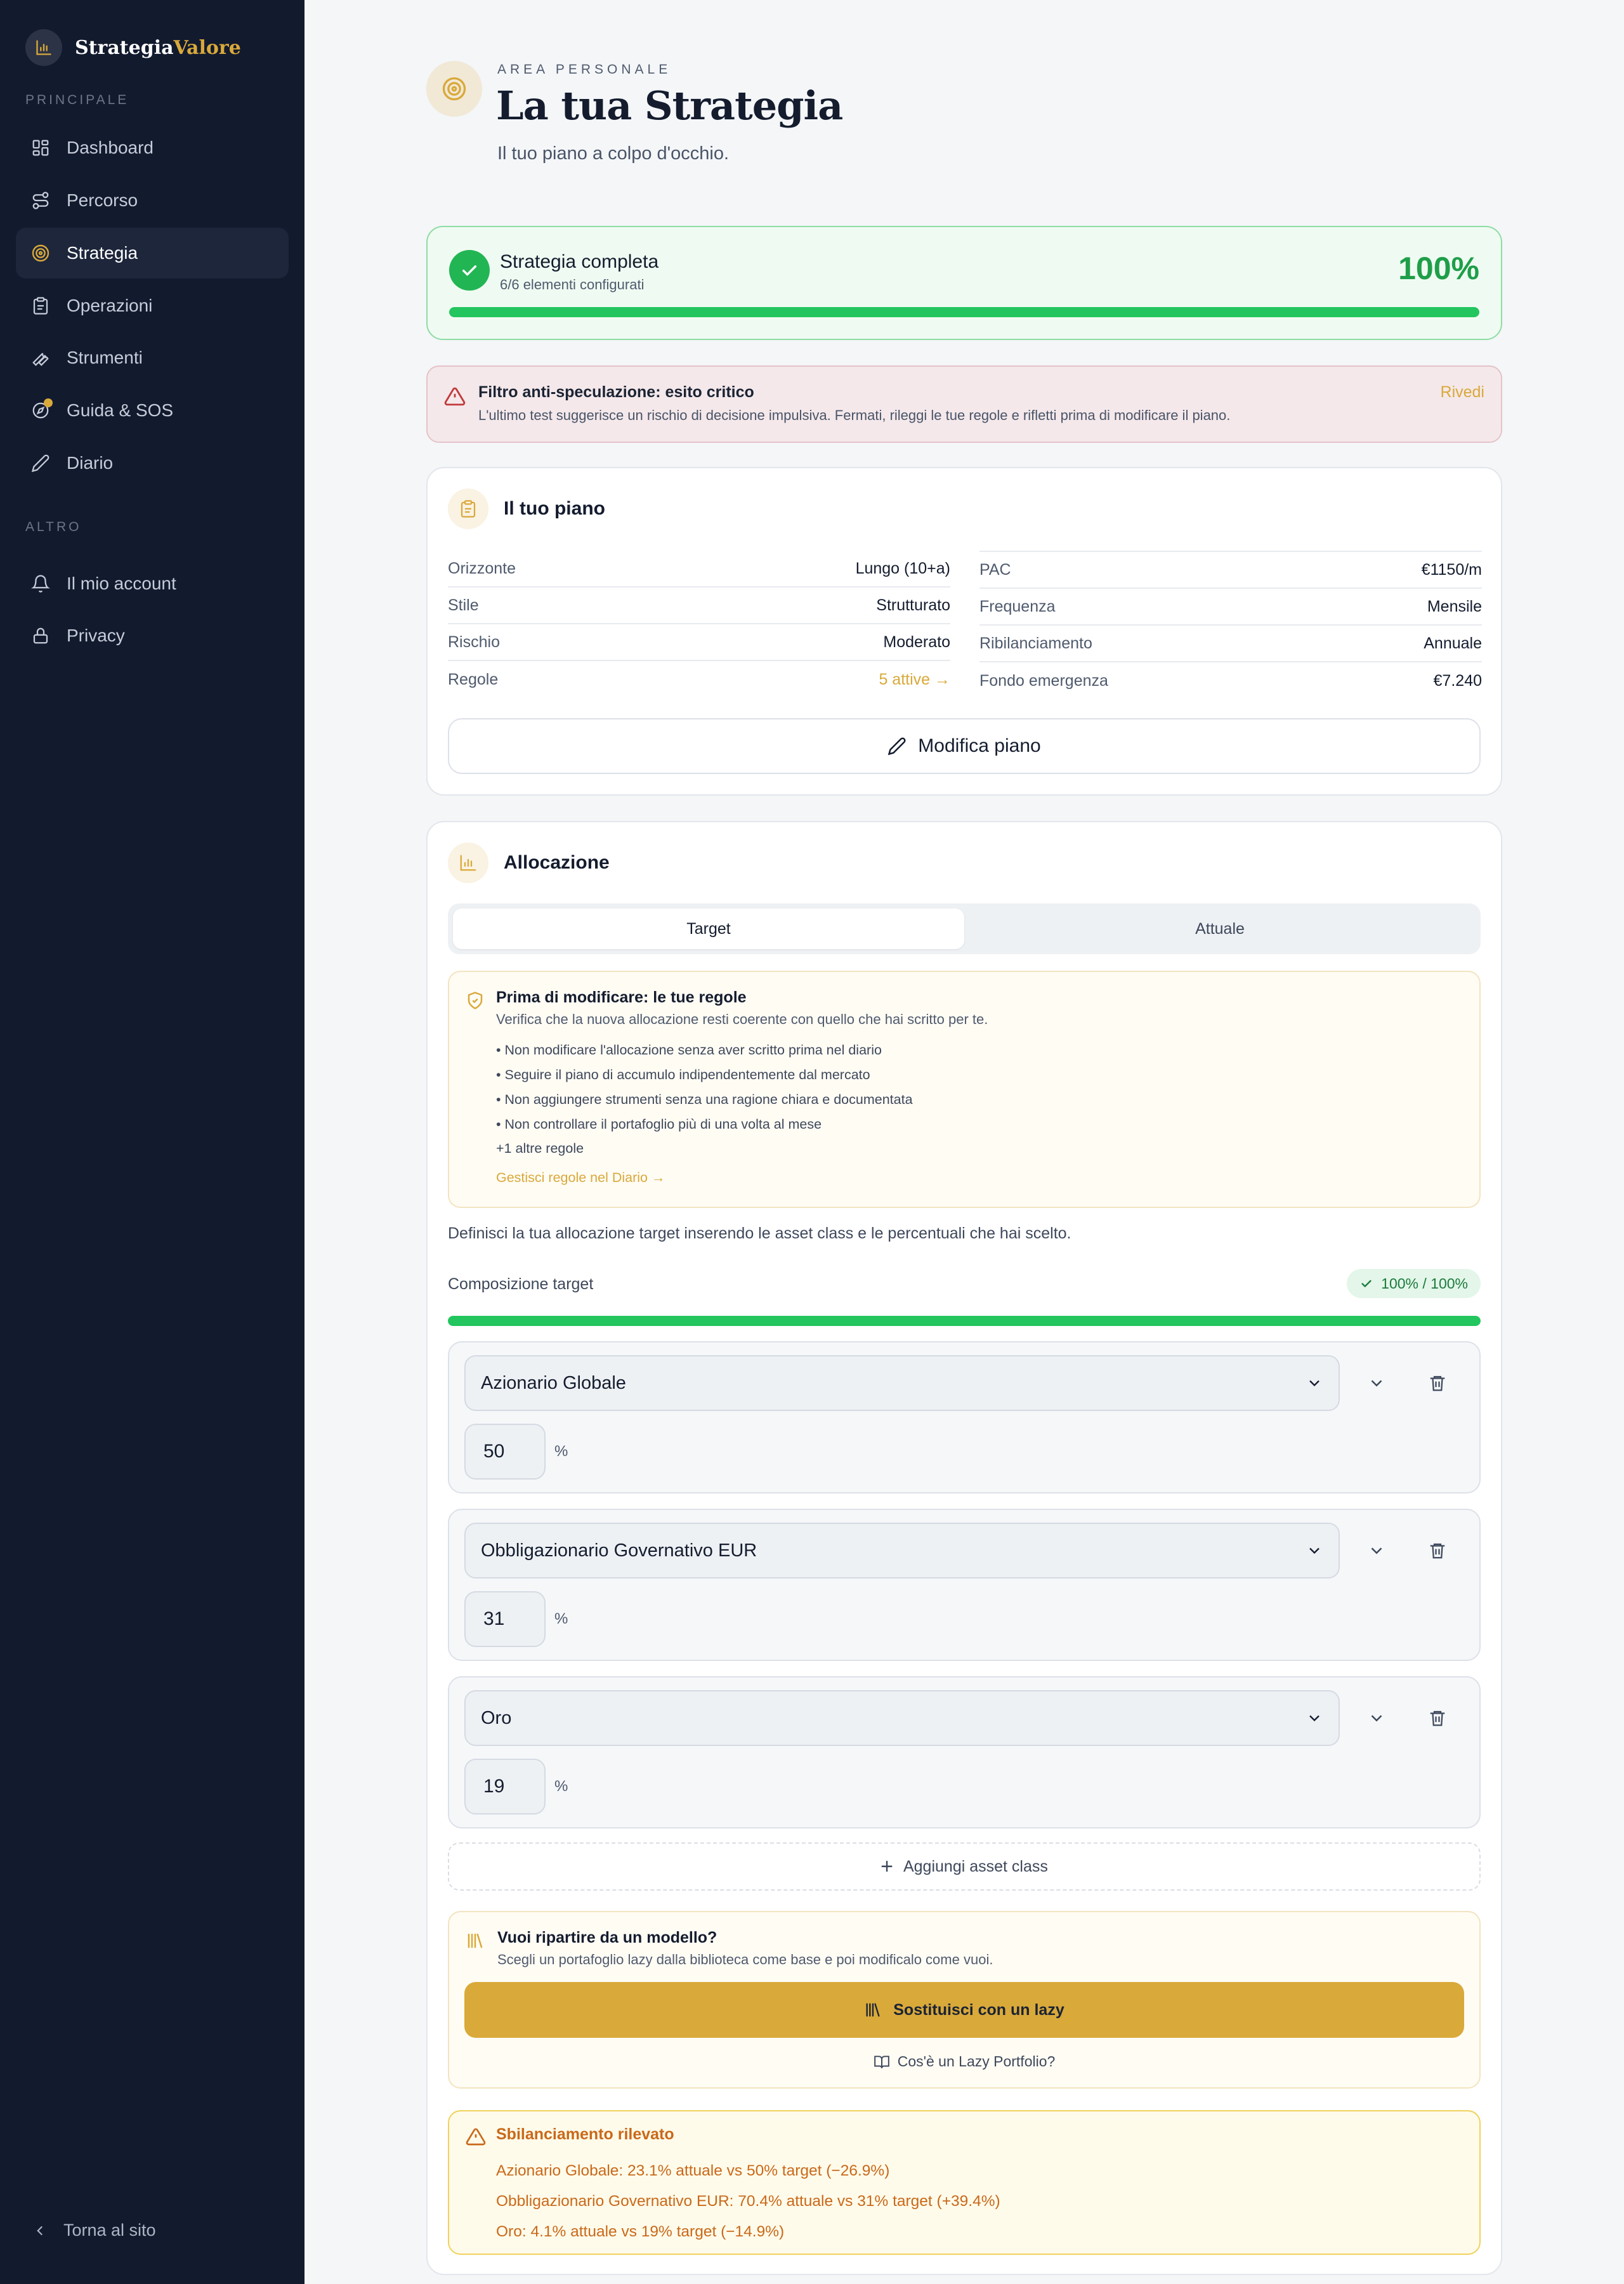  What do you see at coordinates (96, 635) in the screenshot?
I see `sidebar-item-label: Privacy` at bounding box center [96, 635].